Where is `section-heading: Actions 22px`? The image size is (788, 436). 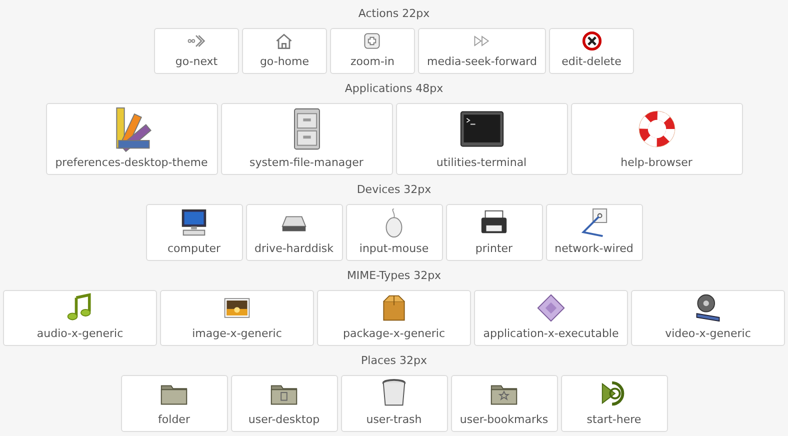 section-heading: Actions 22px is located at coordinates (394, 14).